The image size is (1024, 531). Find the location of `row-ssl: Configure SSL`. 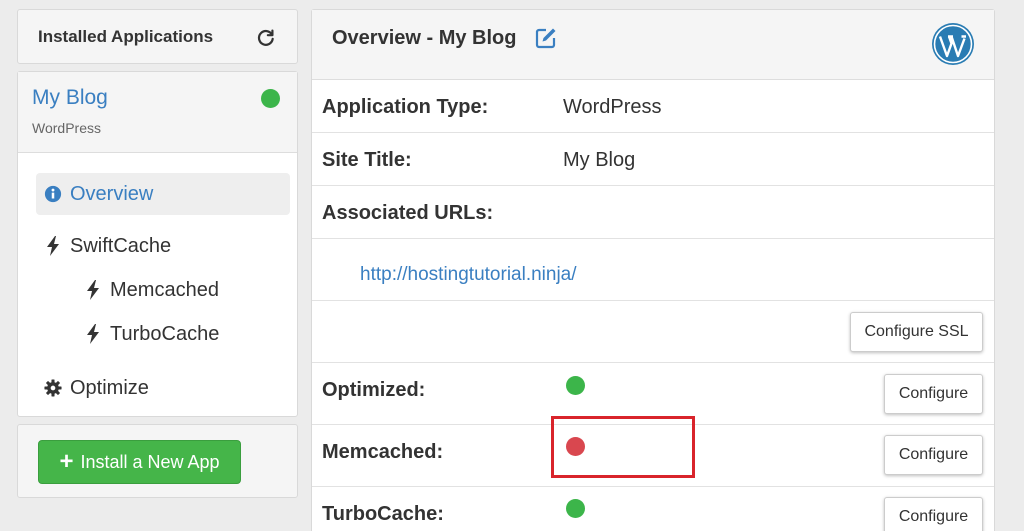

row-ssl: Configure SSL is located at coordinates (653, 332).